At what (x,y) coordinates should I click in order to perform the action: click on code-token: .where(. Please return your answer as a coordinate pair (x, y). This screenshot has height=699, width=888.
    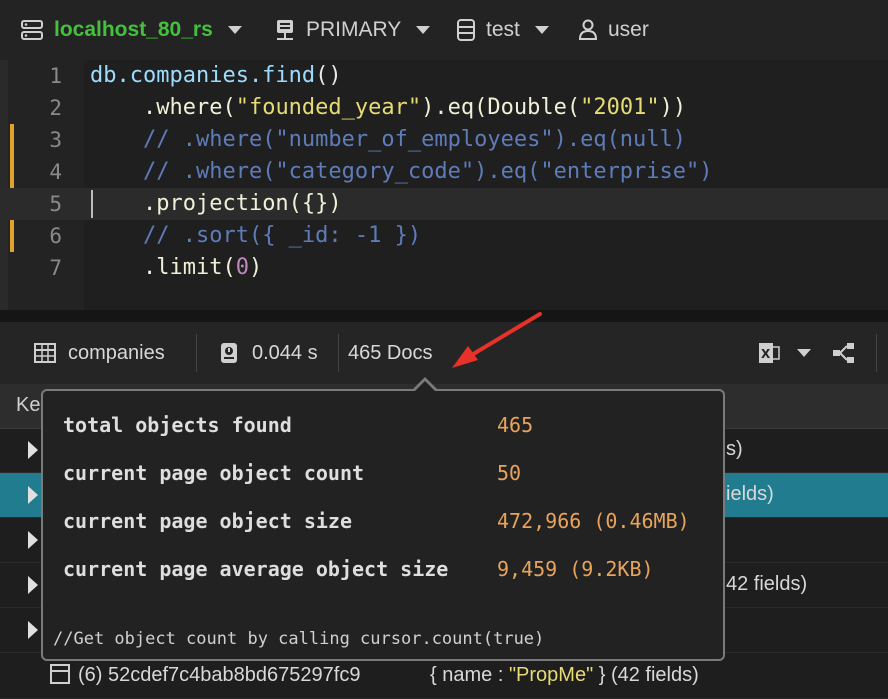
    Looking at the image, I should click on (189, 107).